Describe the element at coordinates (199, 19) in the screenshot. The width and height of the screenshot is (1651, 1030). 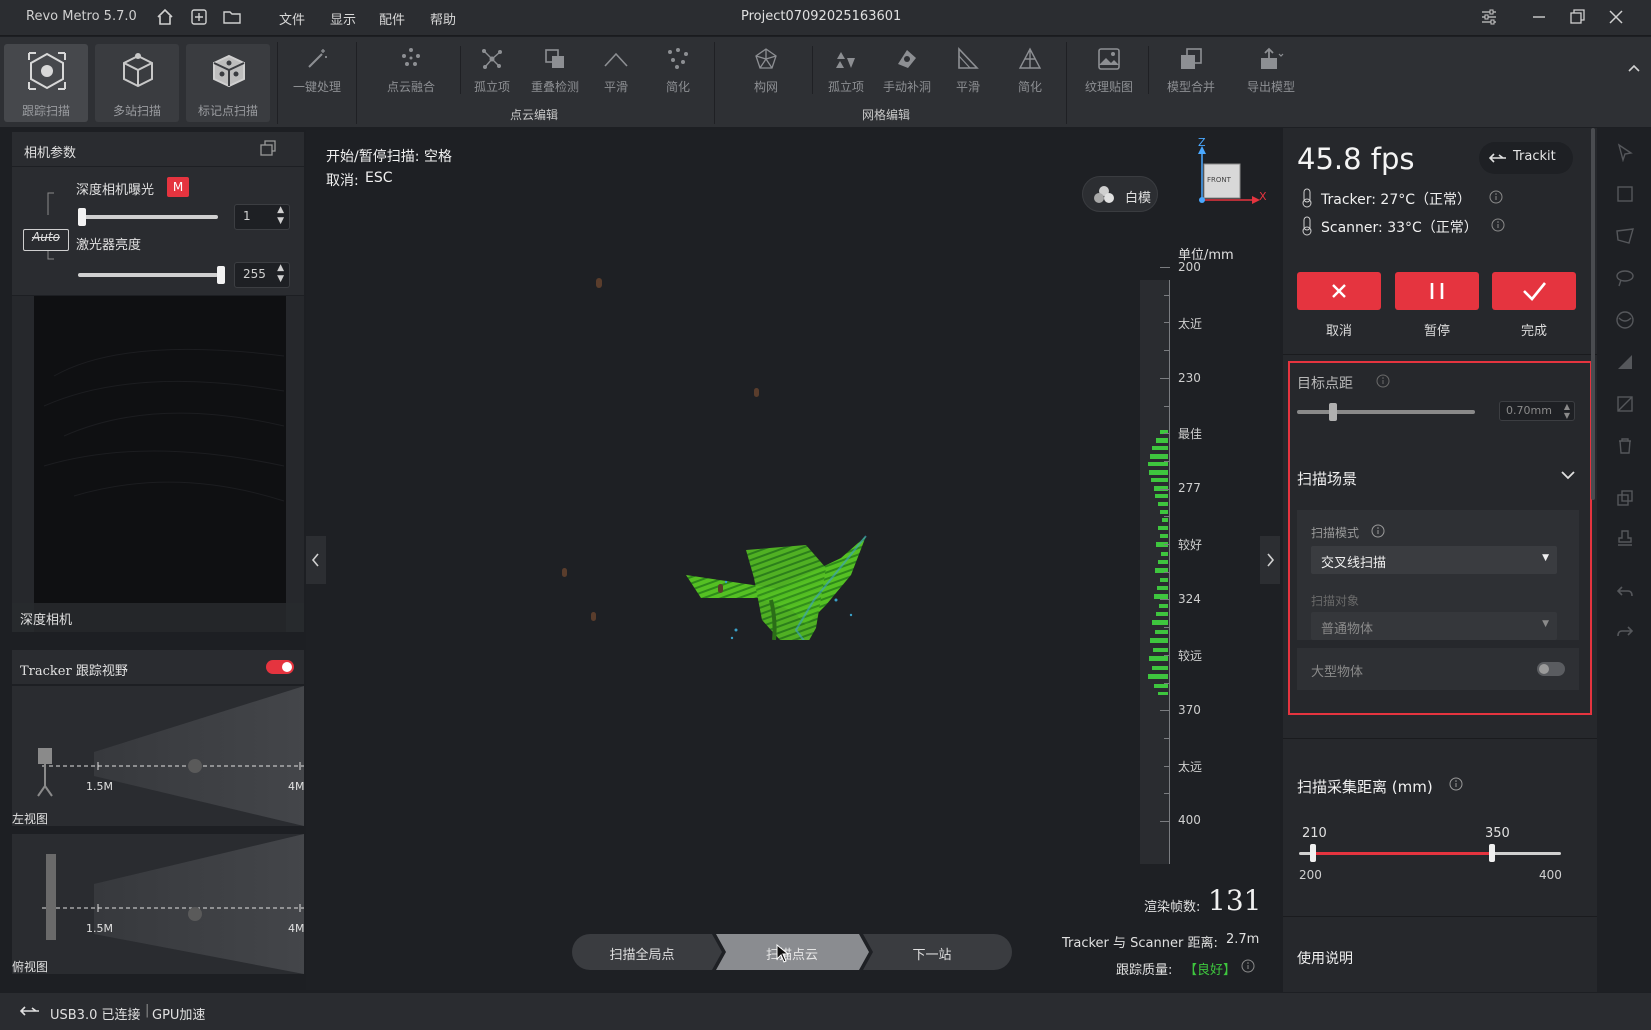
I see `new-project-icon` at that location.